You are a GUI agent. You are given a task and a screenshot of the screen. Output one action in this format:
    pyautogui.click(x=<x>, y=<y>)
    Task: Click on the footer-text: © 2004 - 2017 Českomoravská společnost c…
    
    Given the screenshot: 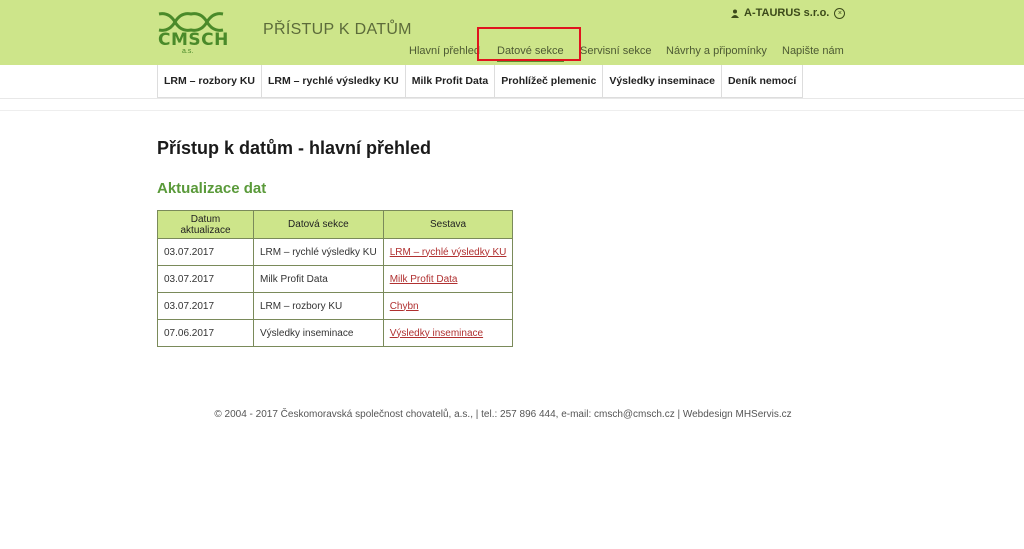 What is the action you would take?
    pyautogui.click(x=503, y=414)
    